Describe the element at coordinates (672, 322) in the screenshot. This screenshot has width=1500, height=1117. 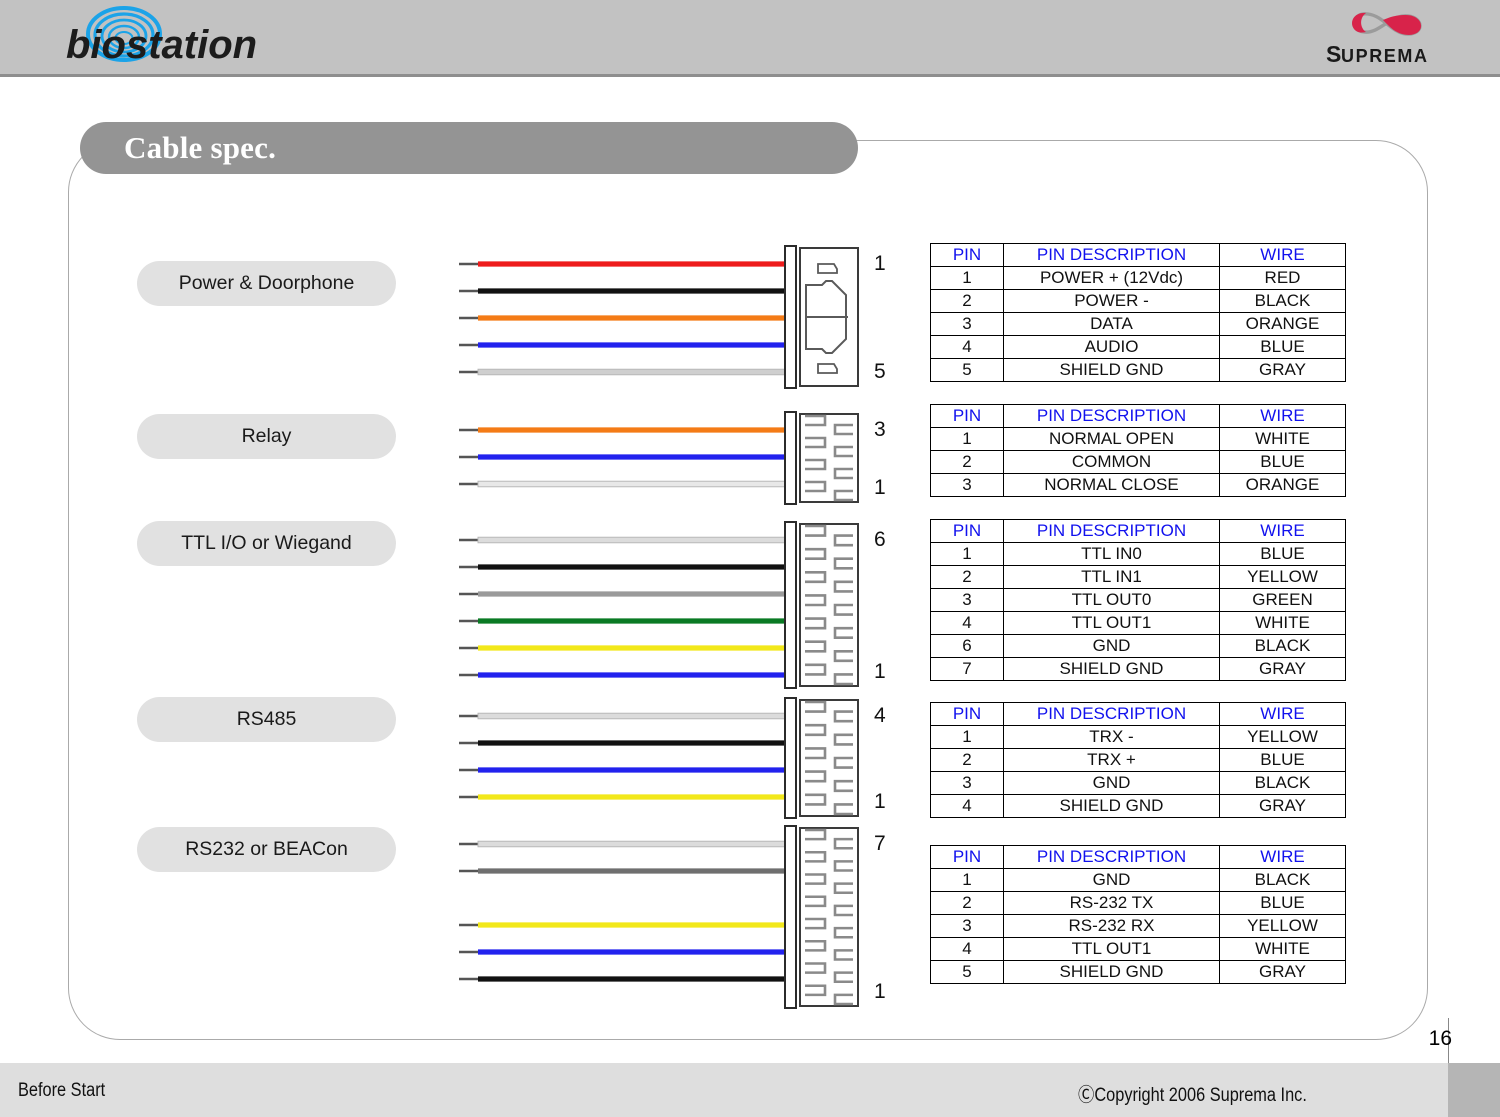
I see `cable-diagram-power-doorphone: 15` at that location.